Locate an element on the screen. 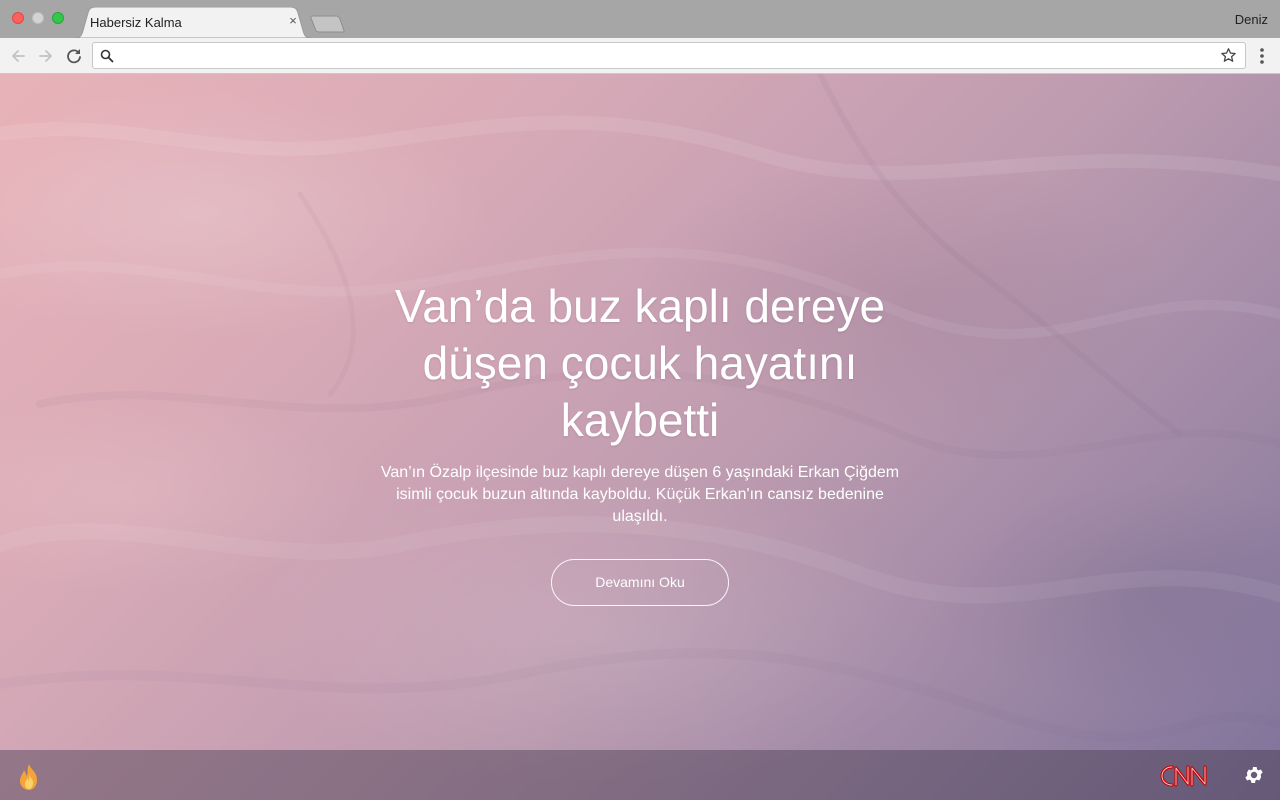 Image resolution: width=1280 pixels, height=800 pixels. forward-arrow-icon is located at coordinates (46, 56).